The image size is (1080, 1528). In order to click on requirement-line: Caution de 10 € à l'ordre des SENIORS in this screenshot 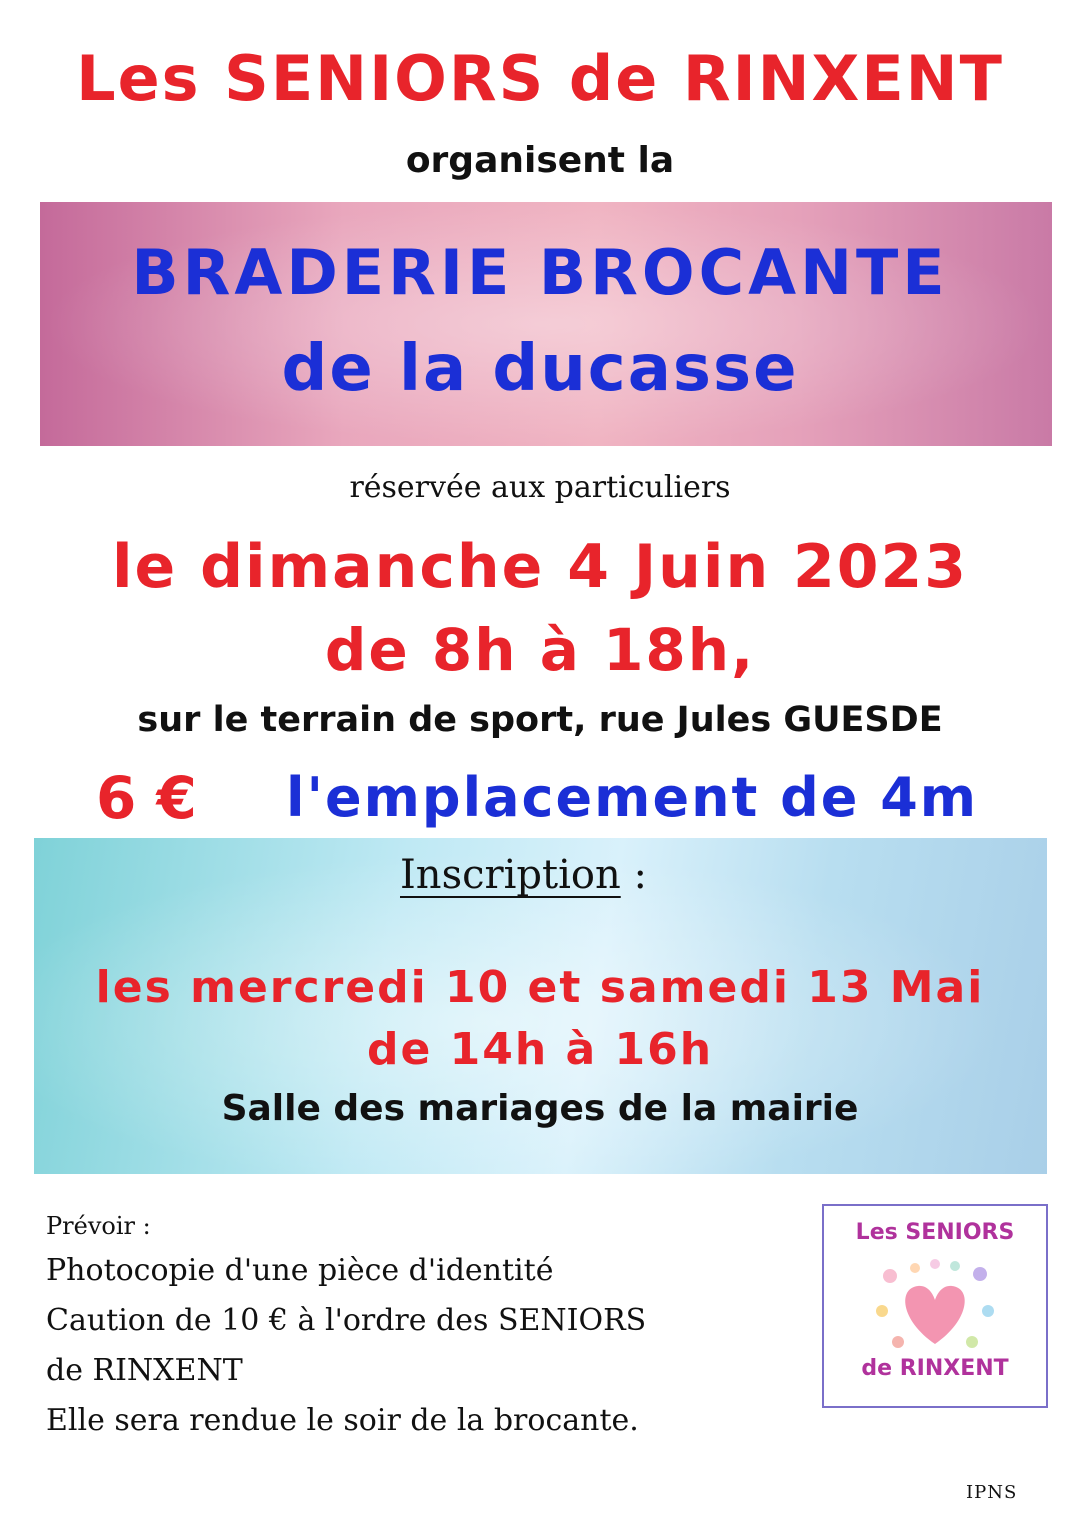, I will do `click(346, 1320)`.